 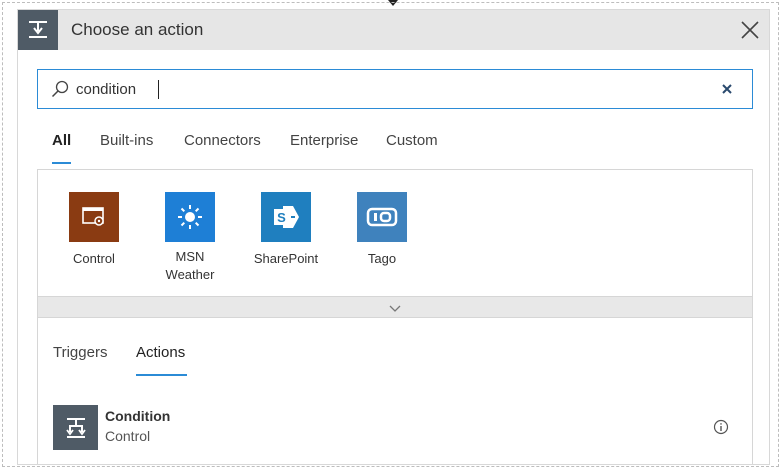 I want to click on header-title: Choose an action, so click(x=137, y=29).